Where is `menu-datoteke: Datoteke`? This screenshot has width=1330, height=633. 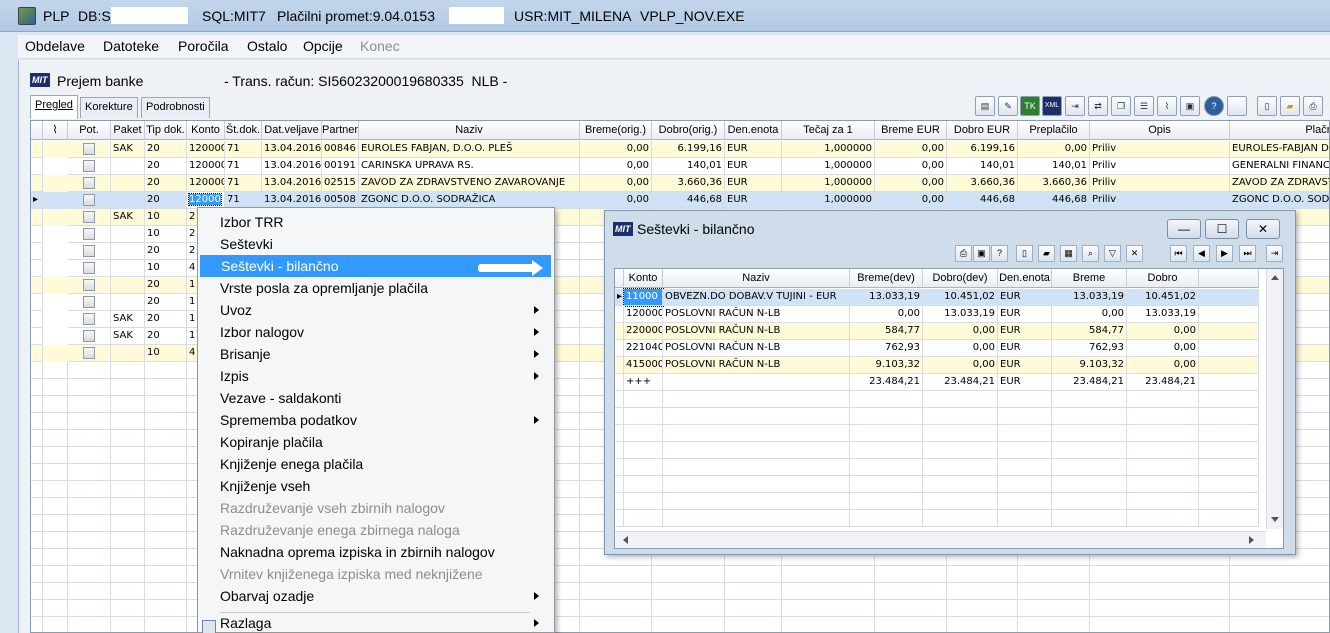 menu-datoteke: Datoteke is located at coordinates (131, 46).